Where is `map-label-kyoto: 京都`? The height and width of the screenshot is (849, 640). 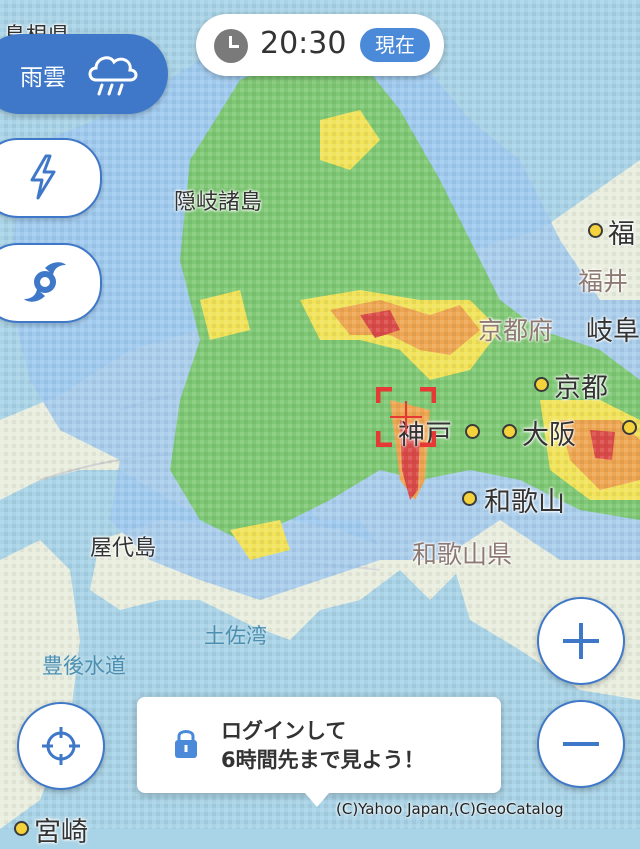
map-label-kyoto: 京都 is located at coordinates (581, 388).